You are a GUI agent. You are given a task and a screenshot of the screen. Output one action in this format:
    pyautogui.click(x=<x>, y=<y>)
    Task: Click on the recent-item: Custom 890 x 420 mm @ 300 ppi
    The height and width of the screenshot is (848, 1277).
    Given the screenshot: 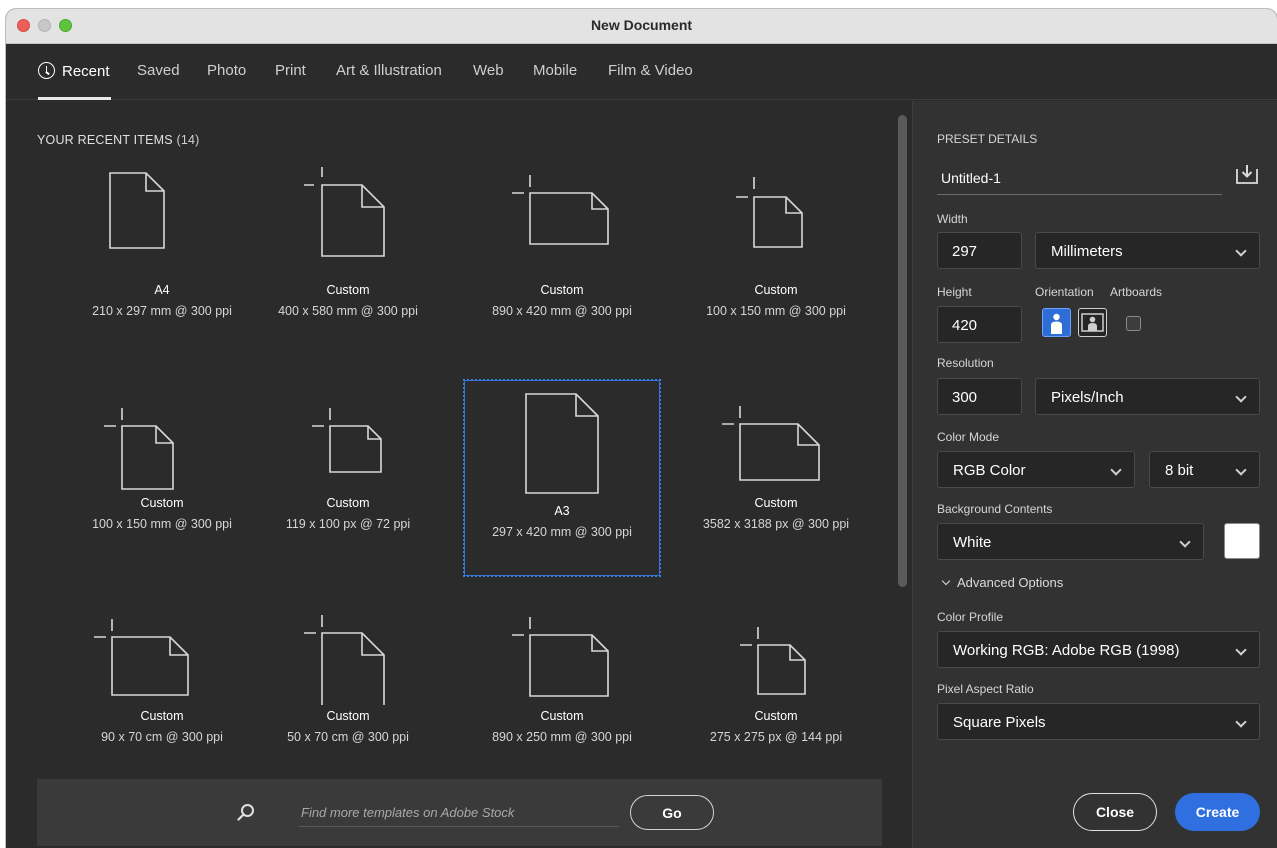 What is the action you would take?
    pyautogui.click(x=562, y=257)
    